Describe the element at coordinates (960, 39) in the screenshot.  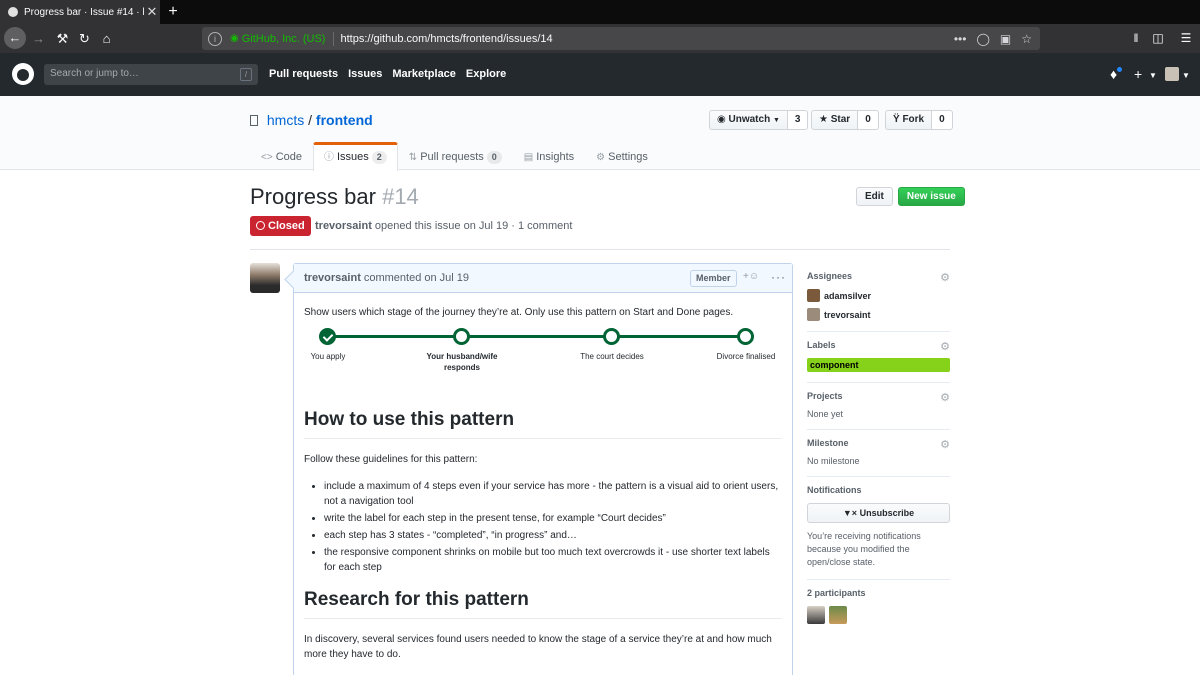
I see `page-actions-icon: •••` at that location.